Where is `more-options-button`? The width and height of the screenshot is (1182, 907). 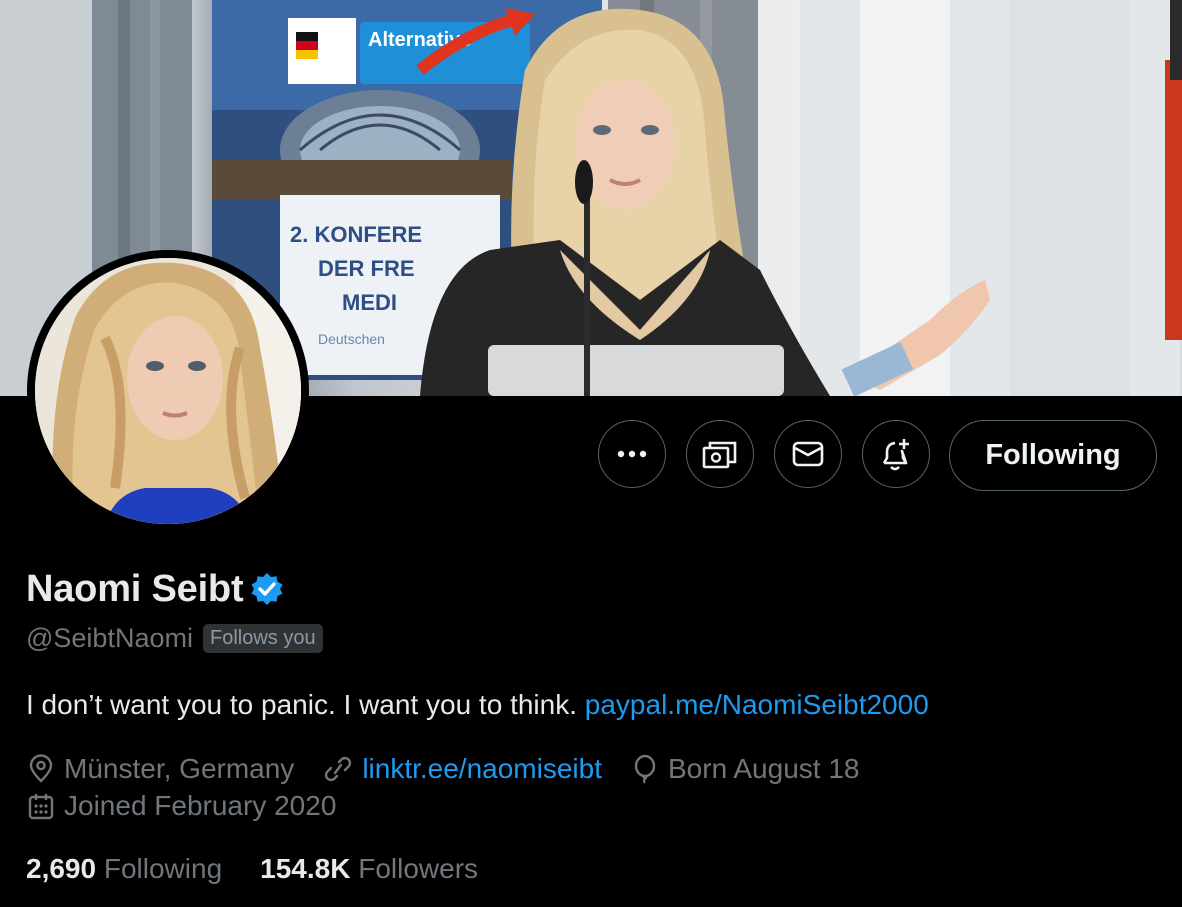 more-options-button is located at coordinates (632, 454).